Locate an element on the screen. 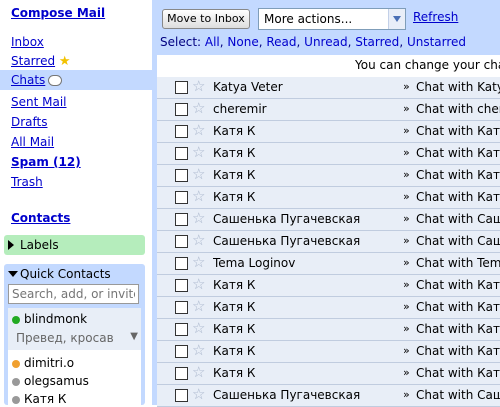 Image resolution: width=500 pixels, height=407 pixels. select-unread-link: Unread is located at coordinates (325, 42).